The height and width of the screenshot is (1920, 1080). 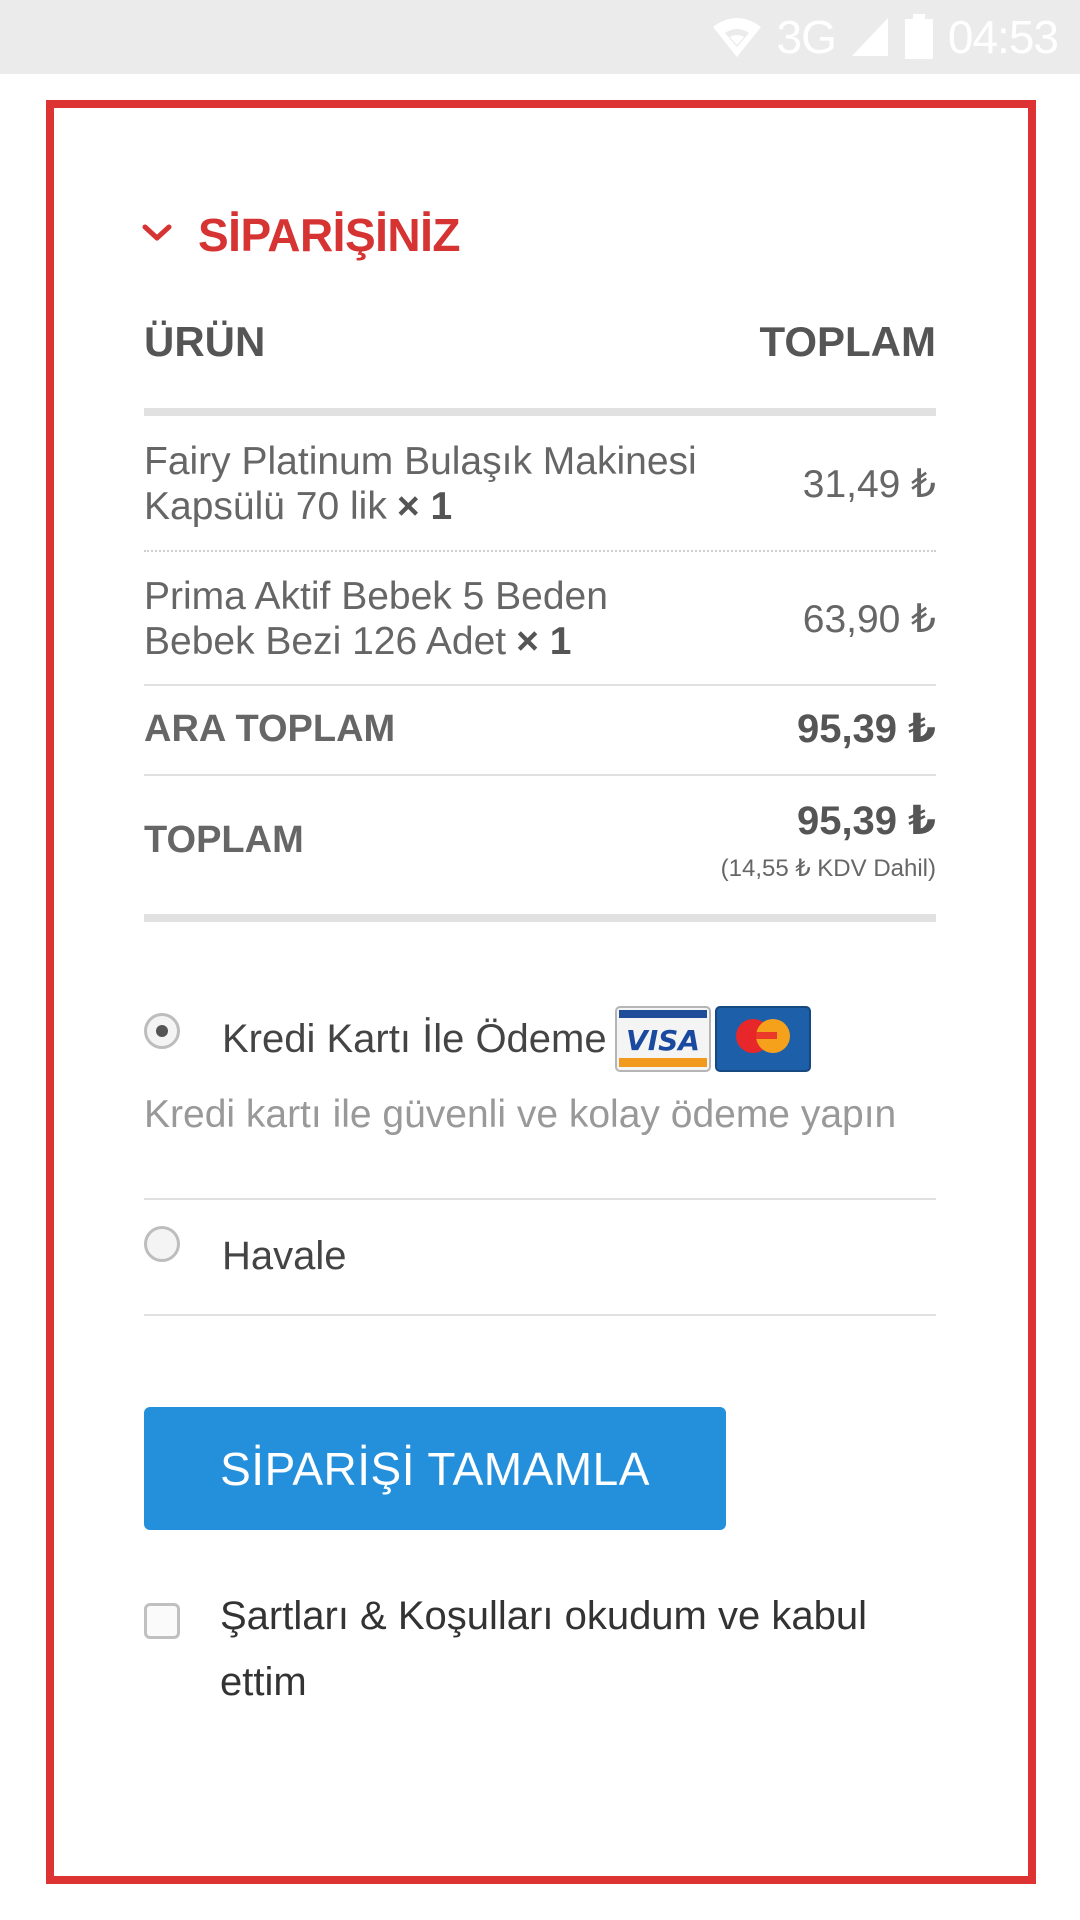 What do you see at coordinates (414, 1038) in the screenshot?
I see `credit-card-label: Kredi Kartı İle Ödeme` at bounding box center [414, 1038].